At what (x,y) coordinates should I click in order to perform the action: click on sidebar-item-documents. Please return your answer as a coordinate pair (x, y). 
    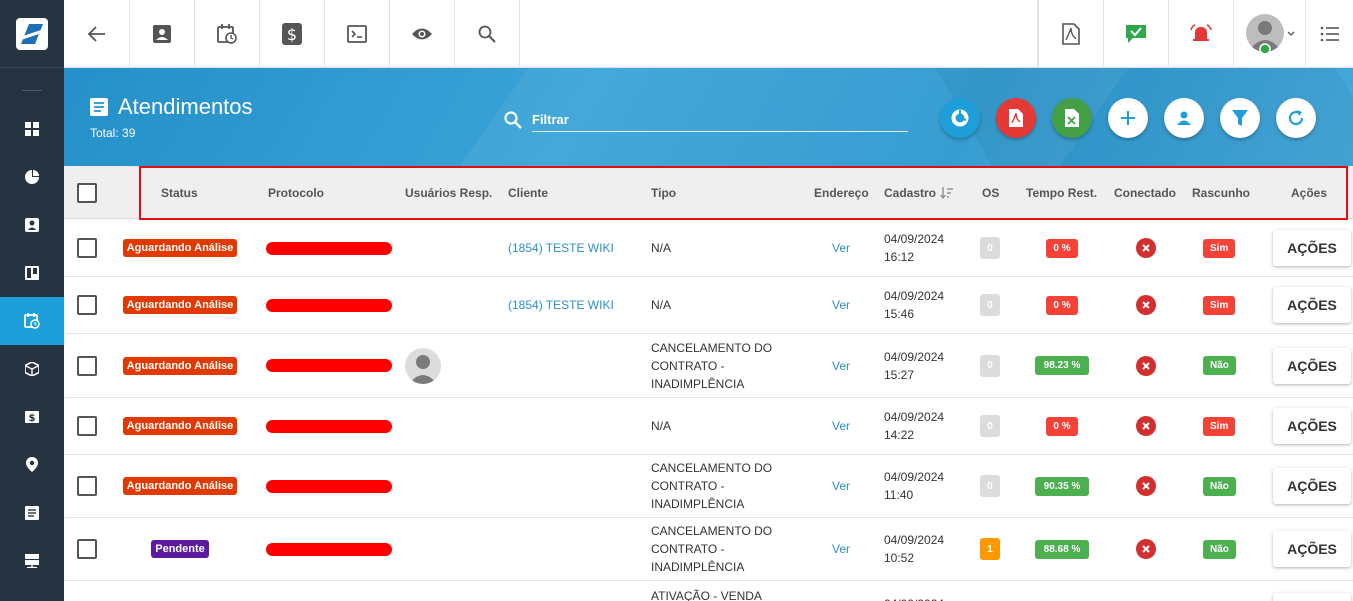
    Looking at the image, I should click on (32, 513).